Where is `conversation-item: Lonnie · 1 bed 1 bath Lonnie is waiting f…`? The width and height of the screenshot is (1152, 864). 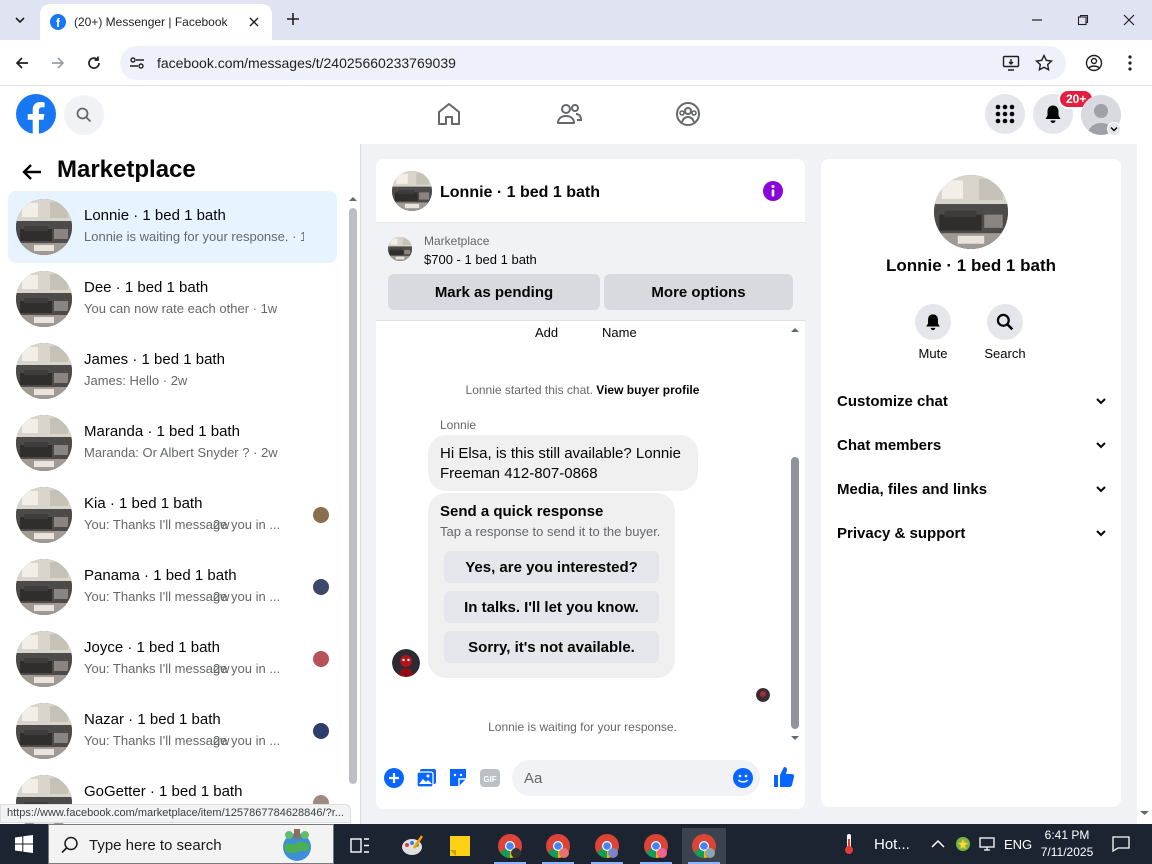
conversation-item: Lonnie · 1 bed 1 bath Lonnie is waiting f… is located at coordinates (172, 227).